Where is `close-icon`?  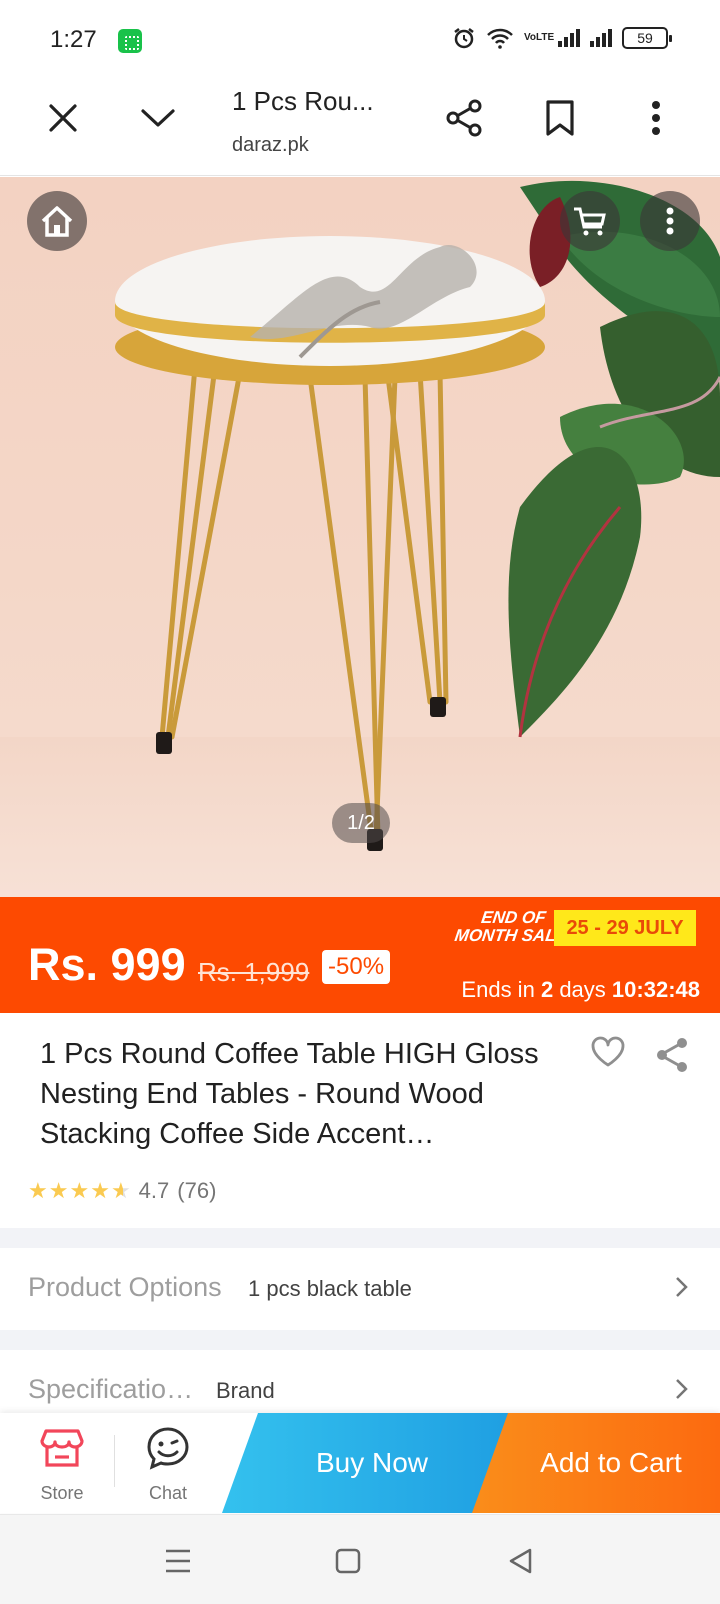 close-icon is located at coordinates (63, 118).